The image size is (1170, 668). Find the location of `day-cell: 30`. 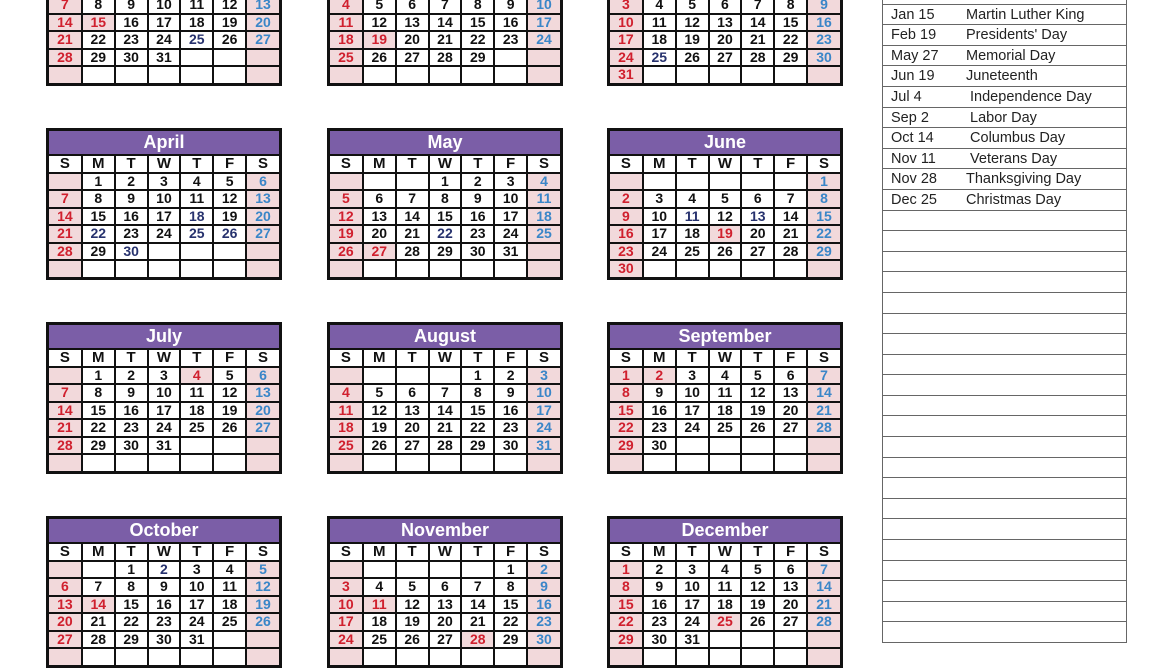

day-cell: 30 is located at coordinates (164, 639).